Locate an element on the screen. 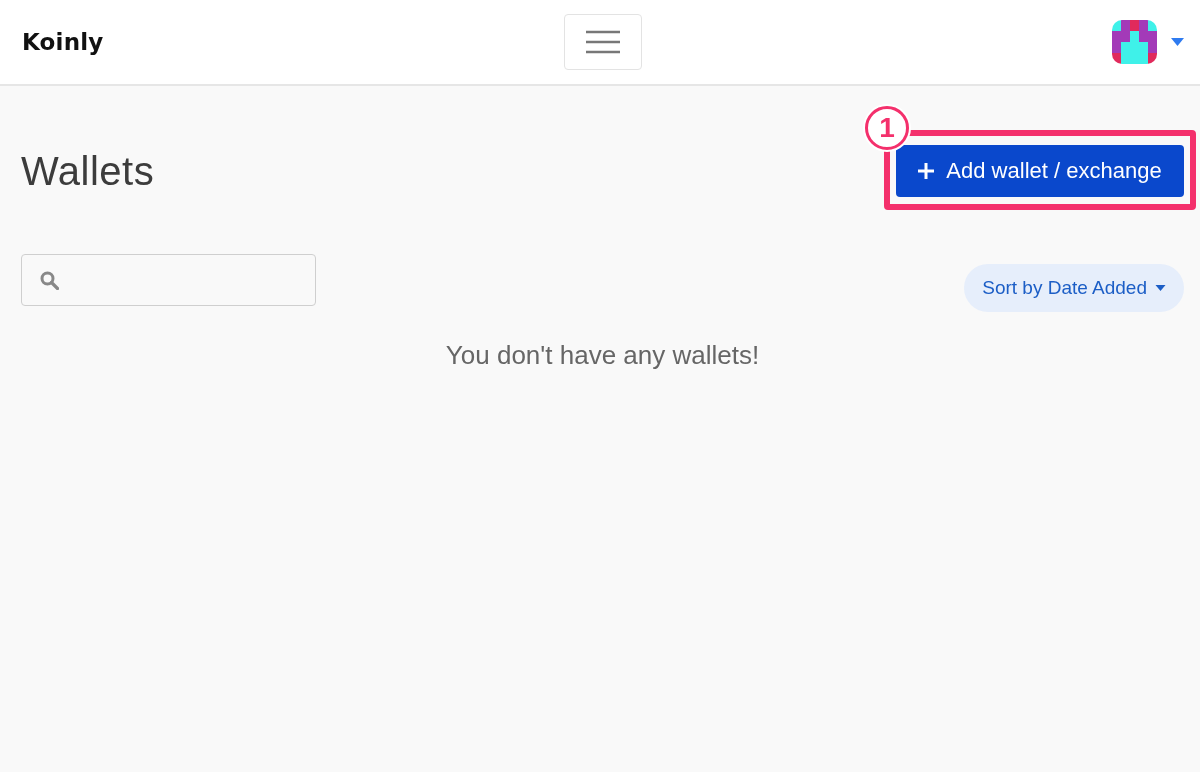  plus-icon is located at coordinates (926, 171).